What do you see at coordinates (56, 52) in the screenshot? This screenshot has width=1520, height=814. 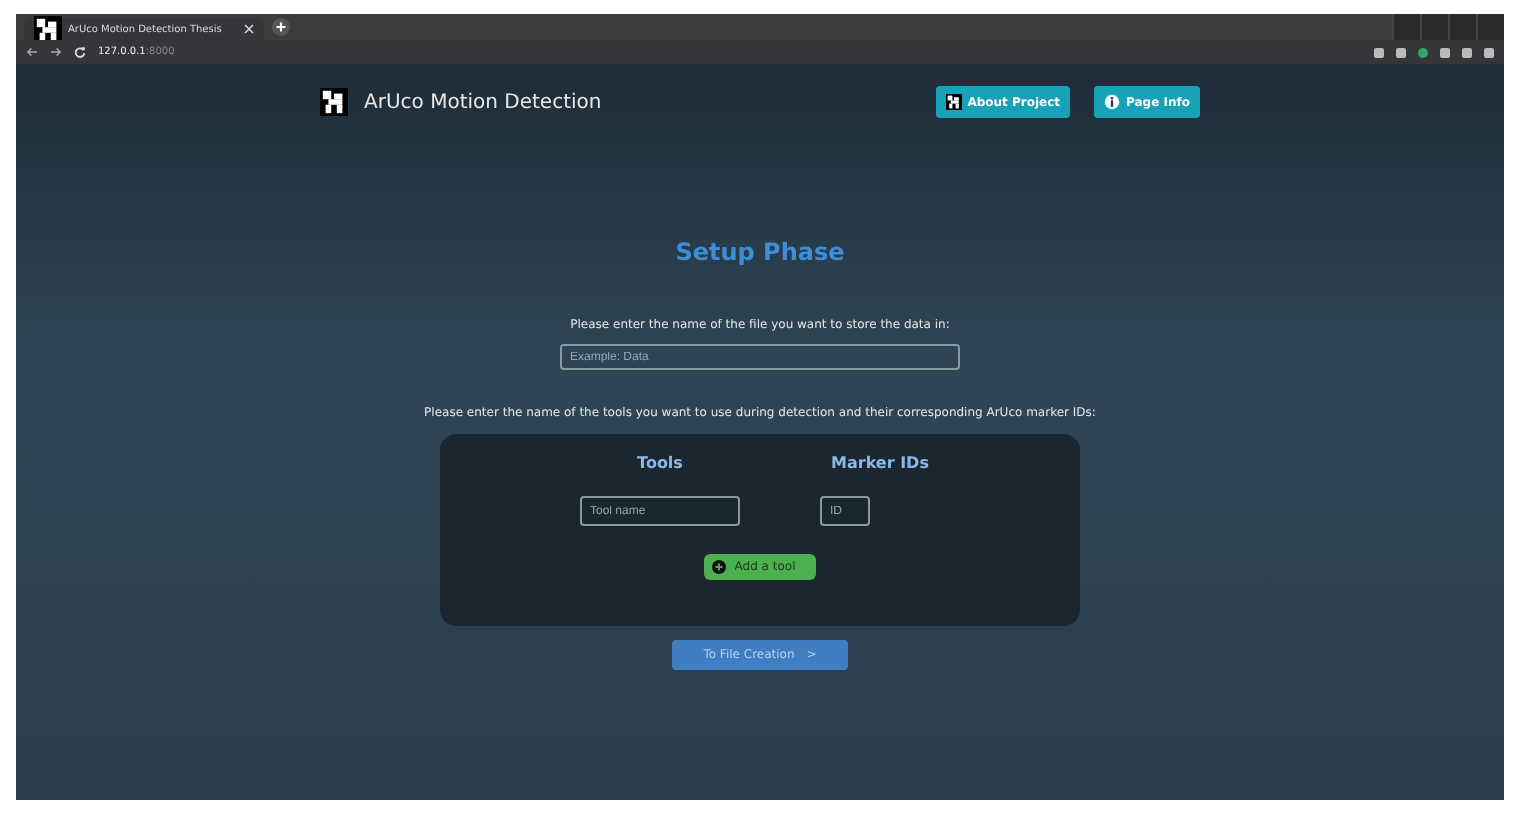 I see `forward-icon` at bounding box center [56, 52].